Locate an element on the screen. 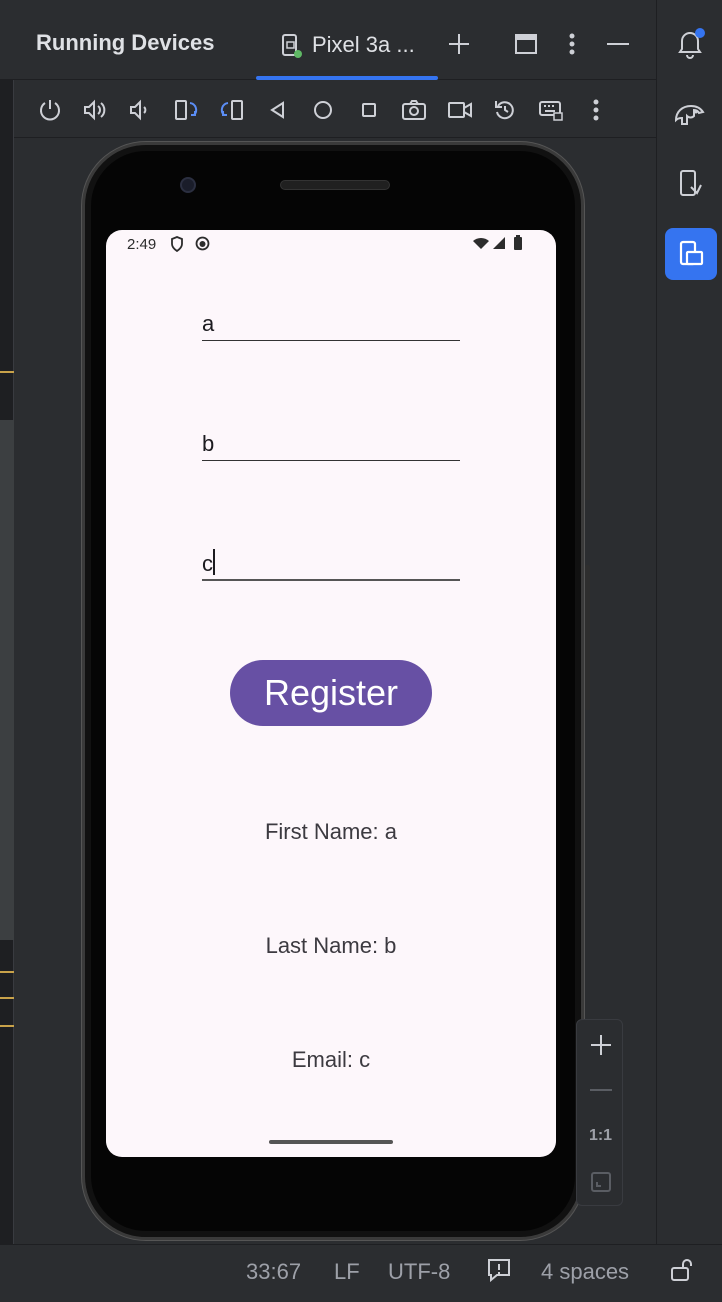 The image size is (722, 1302). register-button: Register is located at coordinates (331, 693).